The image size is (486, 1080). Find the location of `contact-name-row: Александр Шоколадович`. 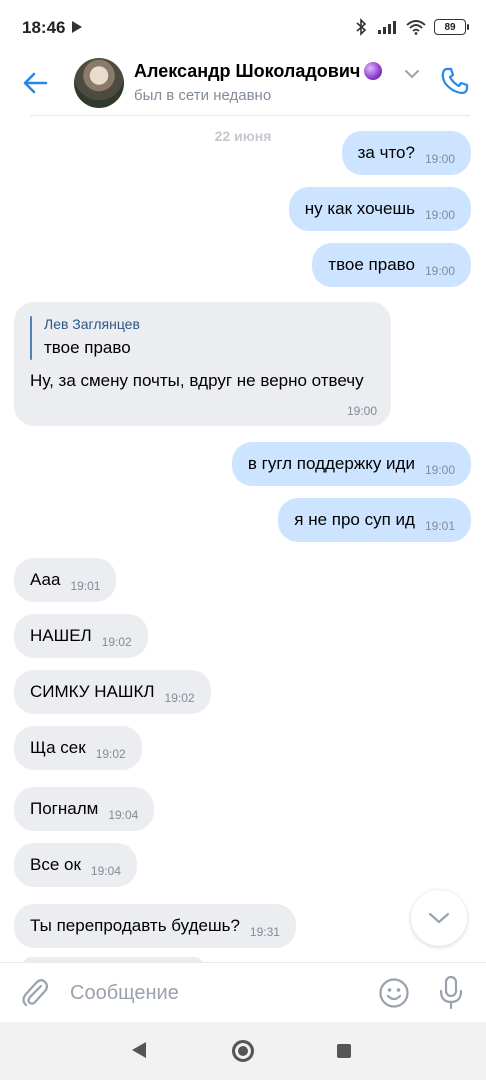

contact-name-row: Александр Шоколадович is located at coordinates (258, 71).